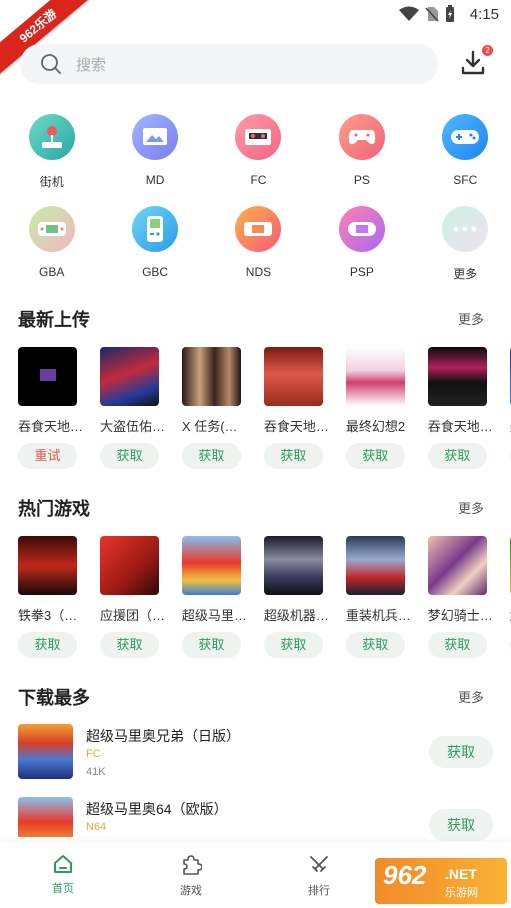 This screenshot has height=908, width=511. Describe the element at coordinates (52, 272) in the screenshot. I see `category-label: GBA` at that location.